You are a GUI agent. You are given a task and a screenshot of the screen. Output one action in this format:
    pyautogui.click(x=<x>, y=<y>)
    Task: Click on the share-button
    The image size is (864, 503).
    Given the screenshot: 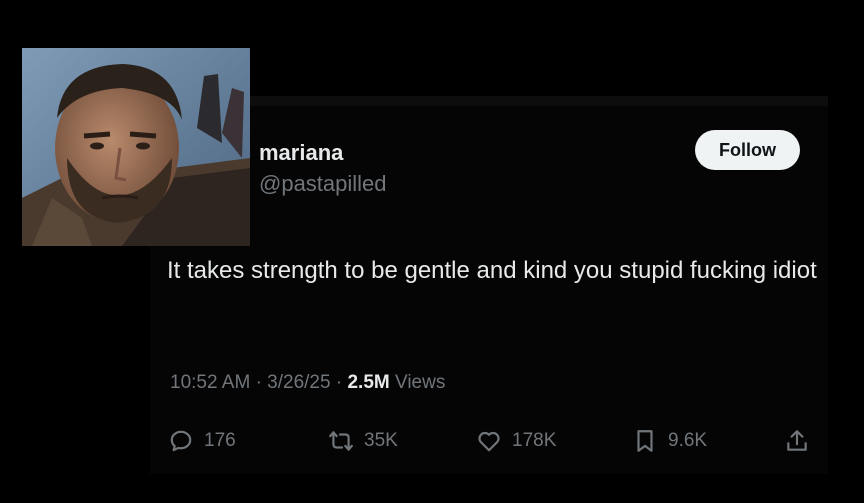 What is the action you would take?
    pyautogui.click(x=802, y=441)
    